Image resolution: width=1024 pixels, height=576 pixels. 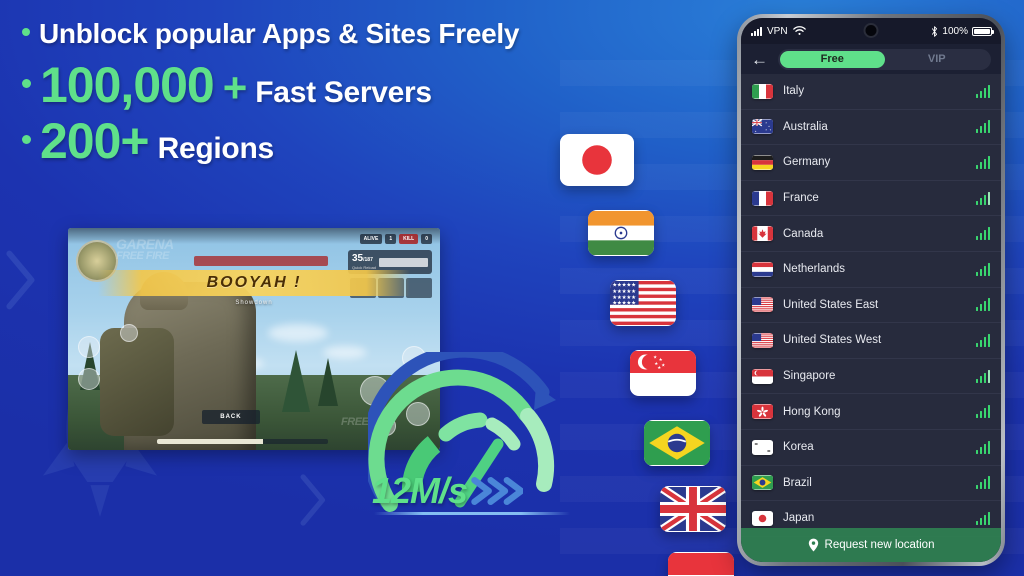 I want to click on region-count-label: Regions, so click(x=216, y=148).